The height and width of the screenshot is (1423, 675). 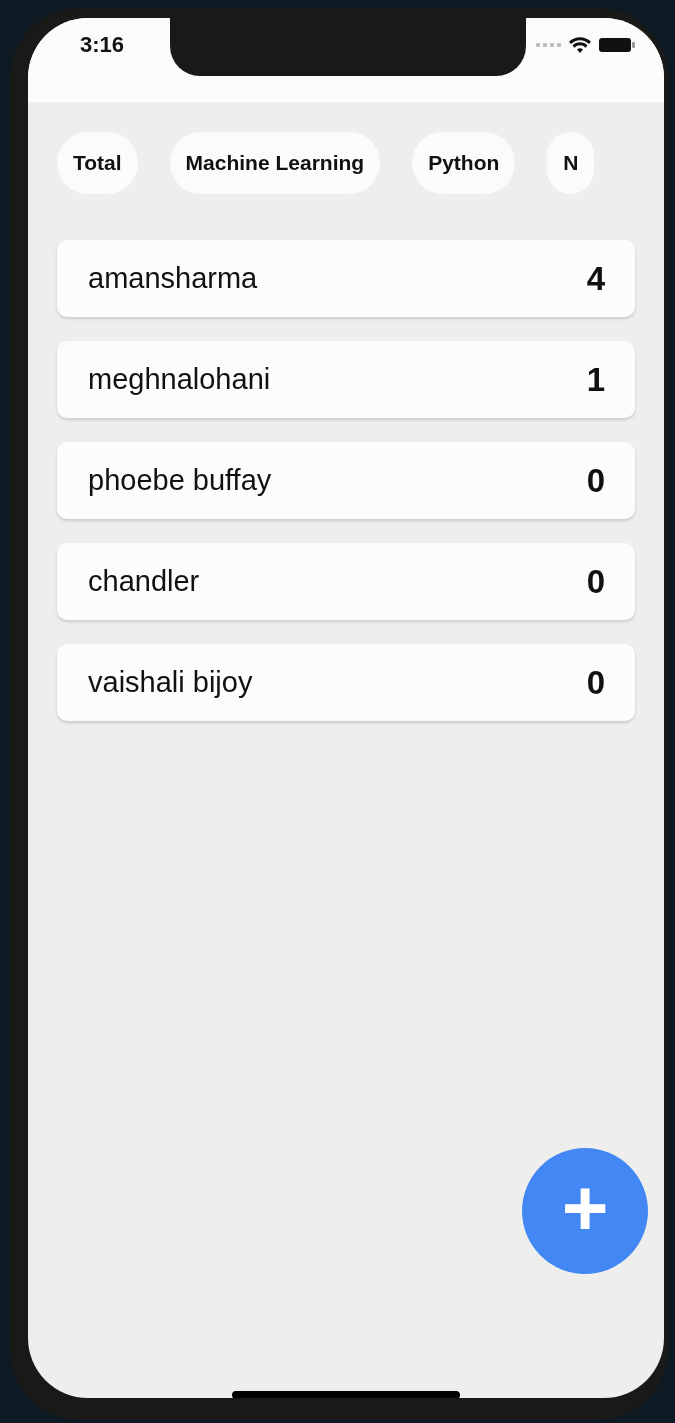 I want to click on user-name: meghnalohani, so click(x=179, y=379).